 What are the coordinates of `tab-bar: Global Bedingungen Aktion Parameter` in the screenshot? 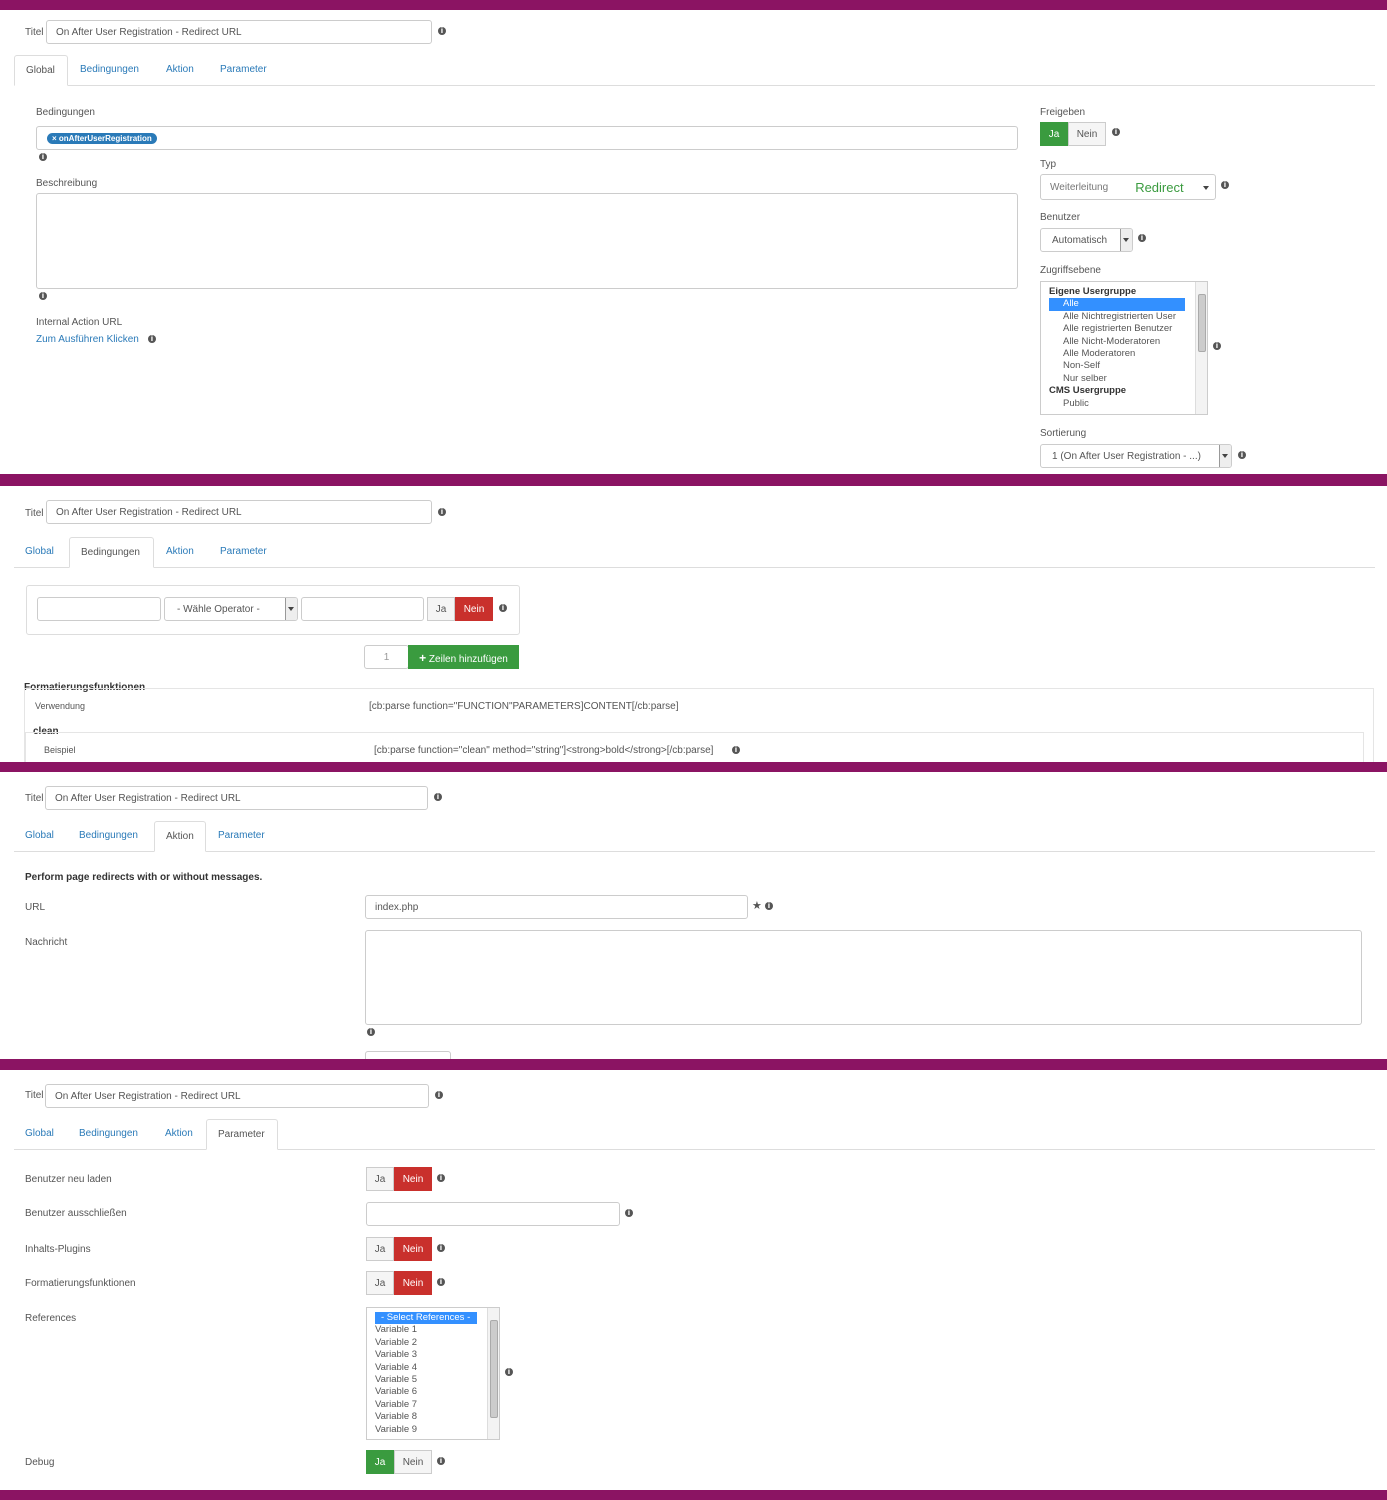 It's located at (694, 70).